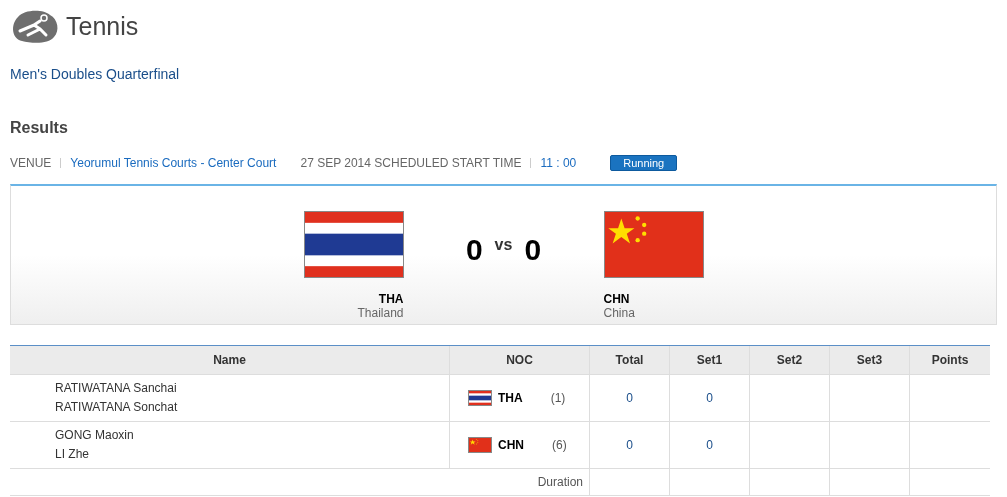 This screenshot has width=1007, height=497. I want to click on event-link: Men's Doubles Quarterfinal, so click(503, 74).